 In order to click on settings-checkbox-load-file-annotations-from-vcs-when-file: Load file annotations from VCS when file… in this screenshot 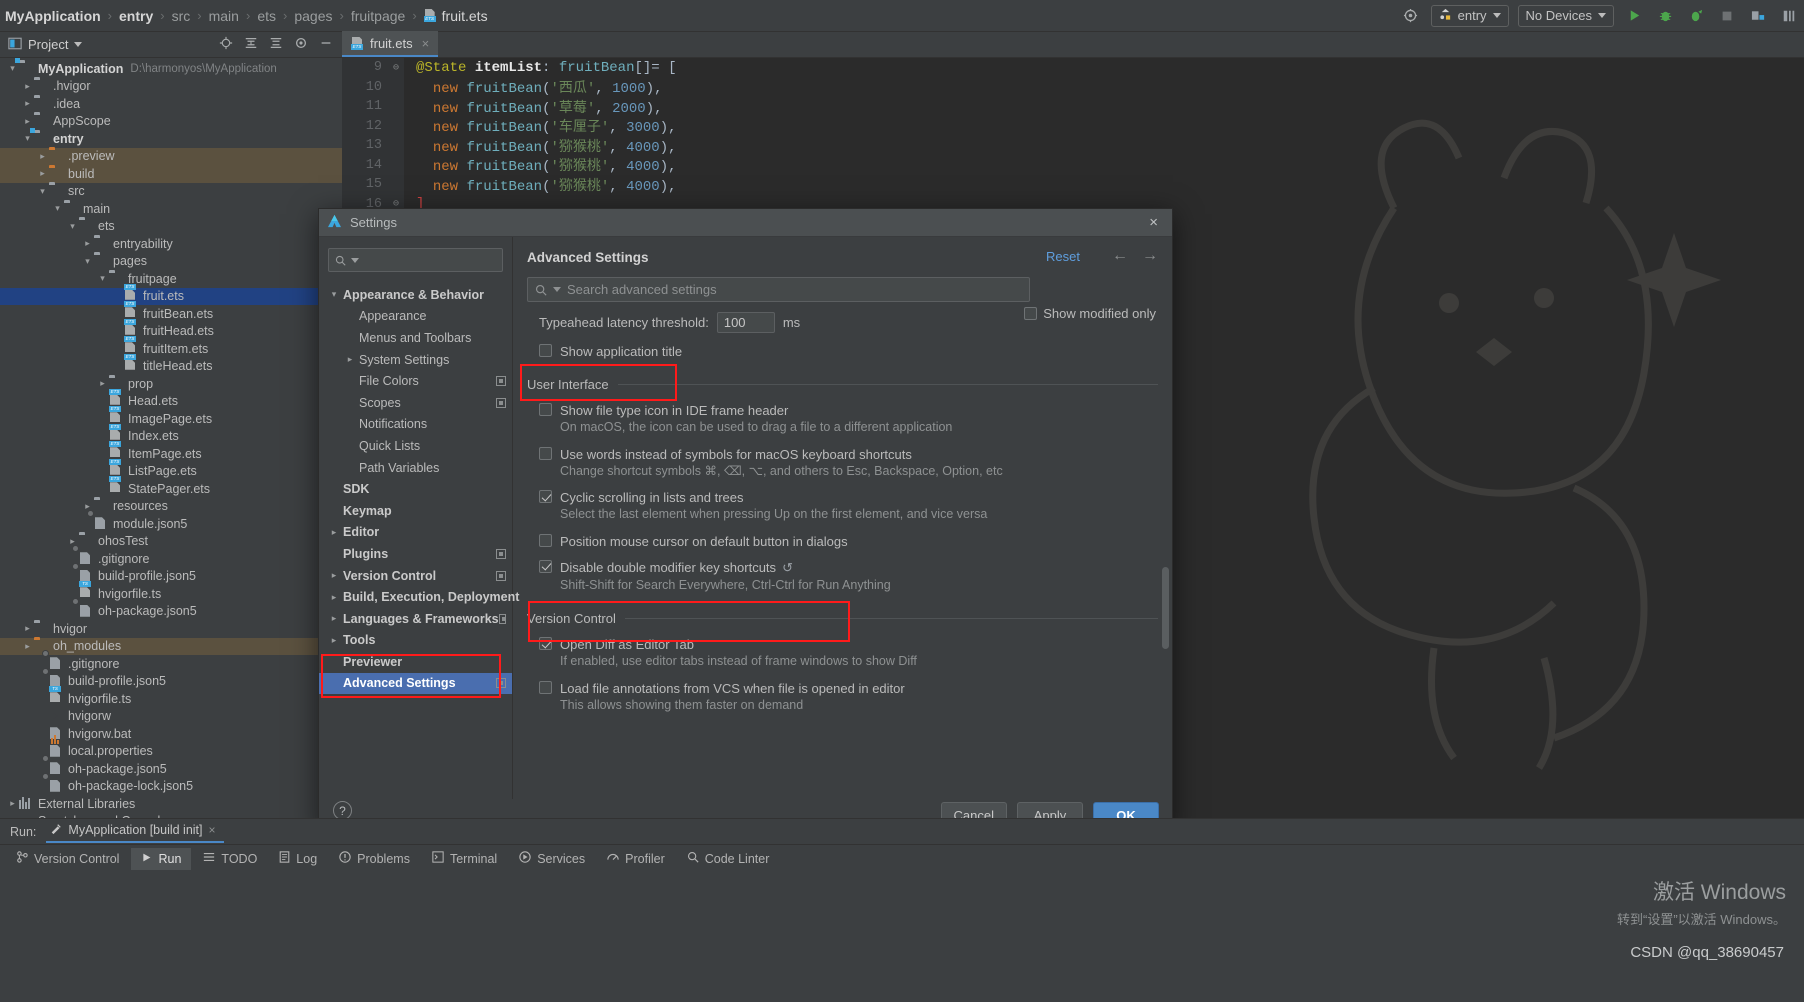, I will do `click(848, 688)`.